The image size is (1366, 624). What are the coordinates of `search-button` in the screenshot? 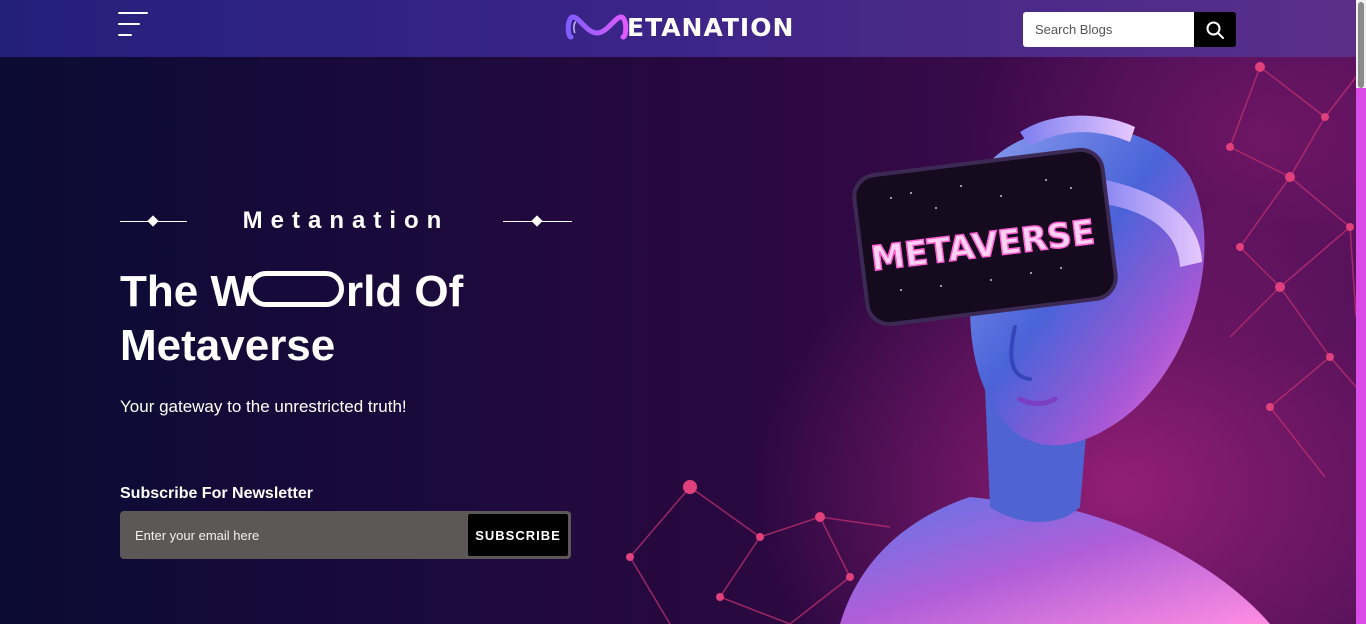 It's located at (1215, 29).